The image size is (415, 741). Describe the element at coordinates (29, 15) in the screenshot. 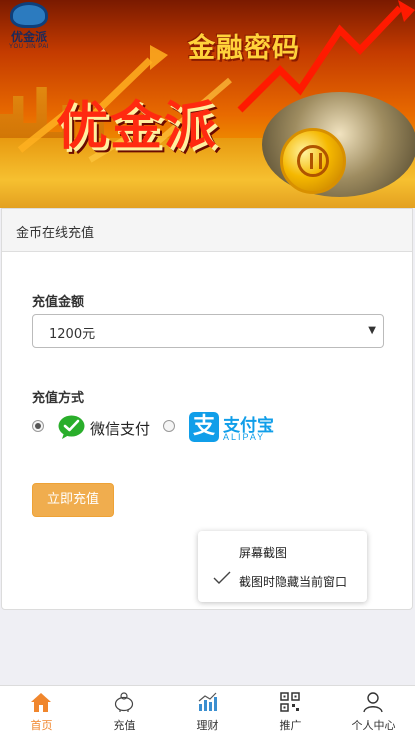

I see `logo-mark-icon` at that location.